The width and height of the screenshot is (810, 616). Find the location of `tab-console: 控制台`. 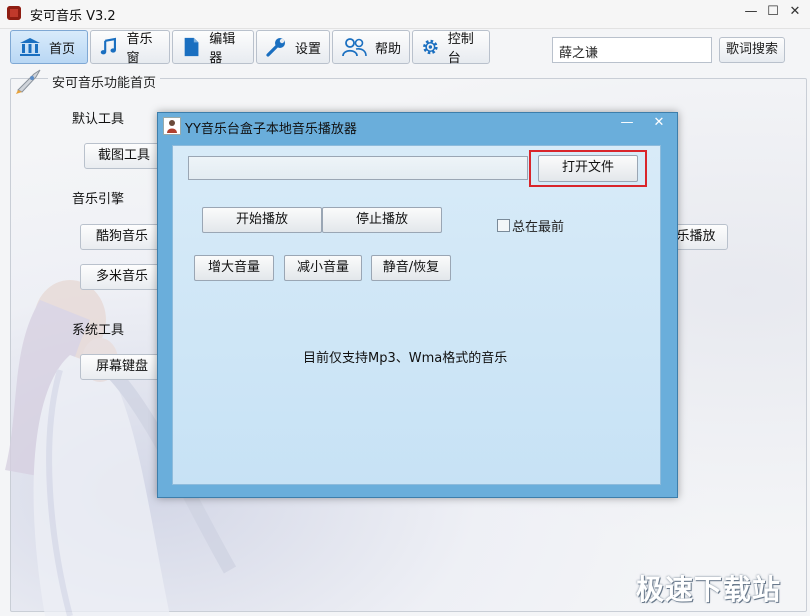

tab-console: 控制台 is located at coordinates (451, 48).